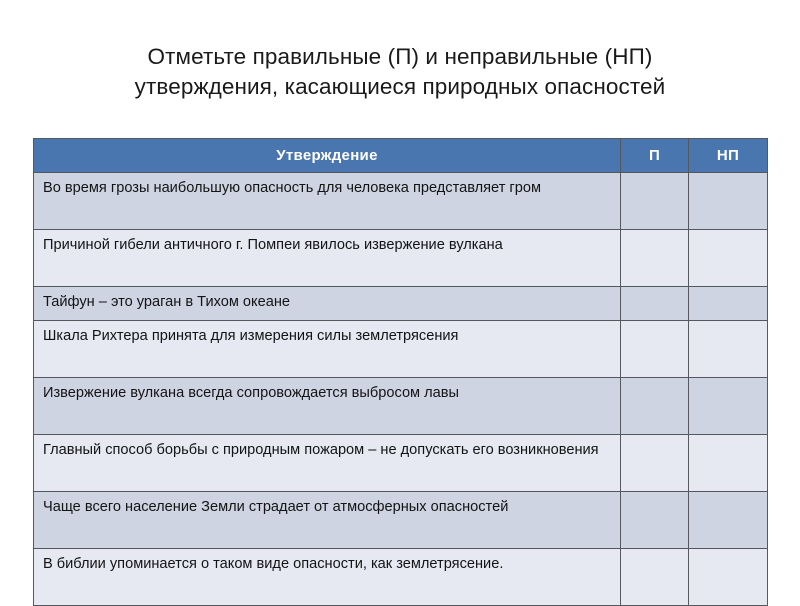 The height and width of the screenshot is (606, 800). I want to click on table-header-row: Утверждение П НП, so click(400, 155).